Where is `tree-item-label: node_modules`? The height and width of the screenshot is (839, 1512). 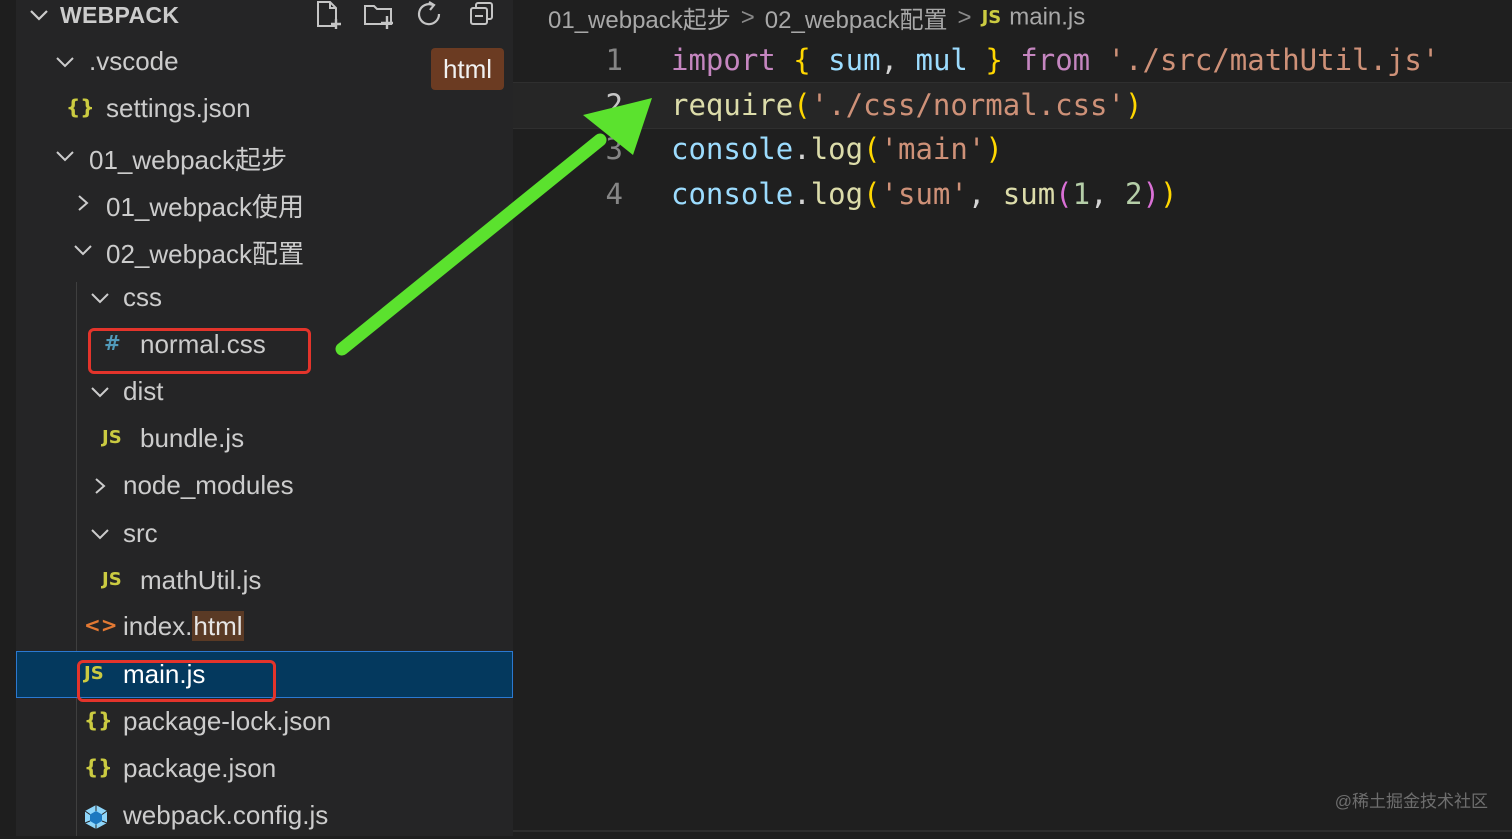 tree-item-label: node_modules is located at coordinates (208, 485).